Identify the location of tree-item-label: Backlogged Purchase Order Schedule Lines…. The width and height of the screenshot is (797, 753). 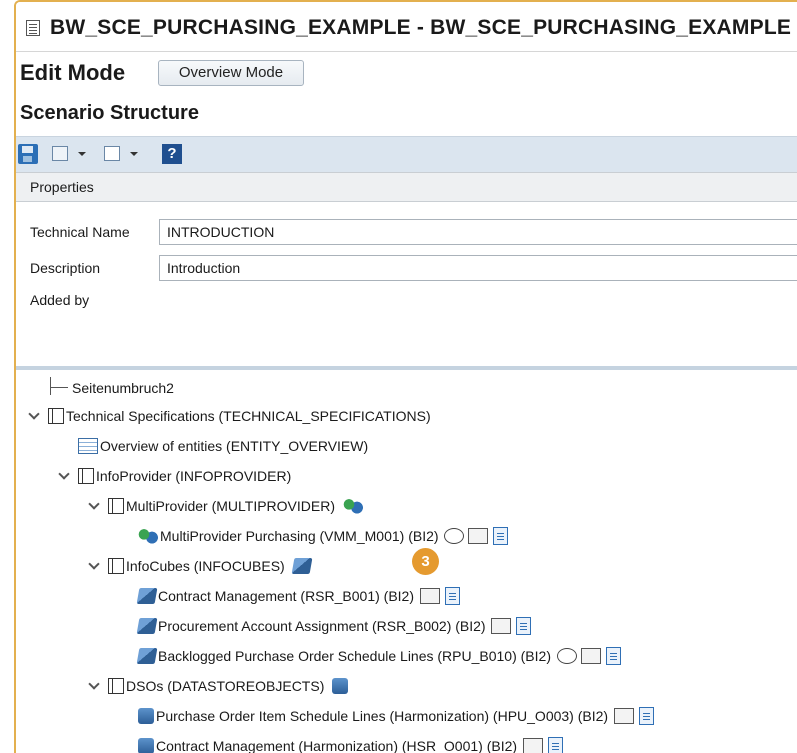
(354, 656).